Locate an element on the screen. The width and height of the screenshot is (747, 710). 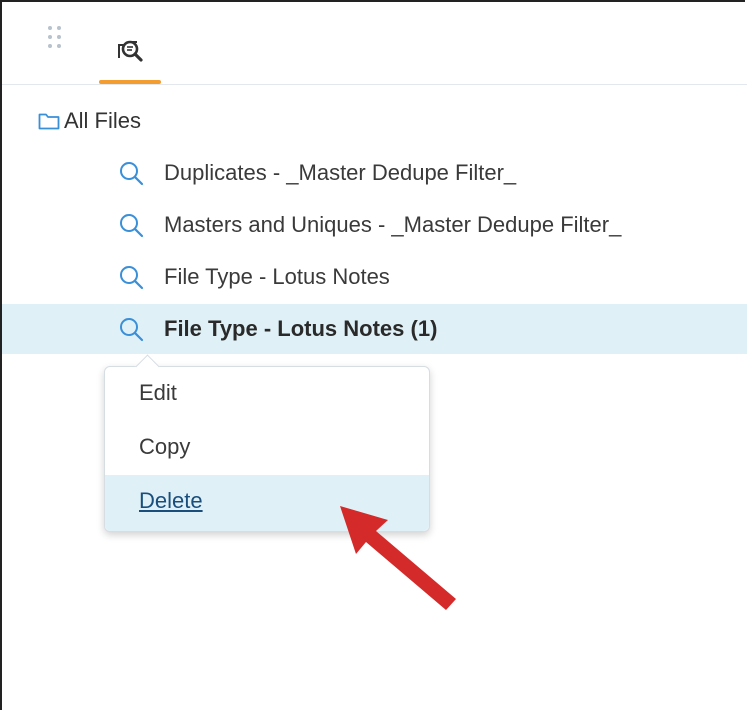
toolbar is located at coordinates (374, 43).